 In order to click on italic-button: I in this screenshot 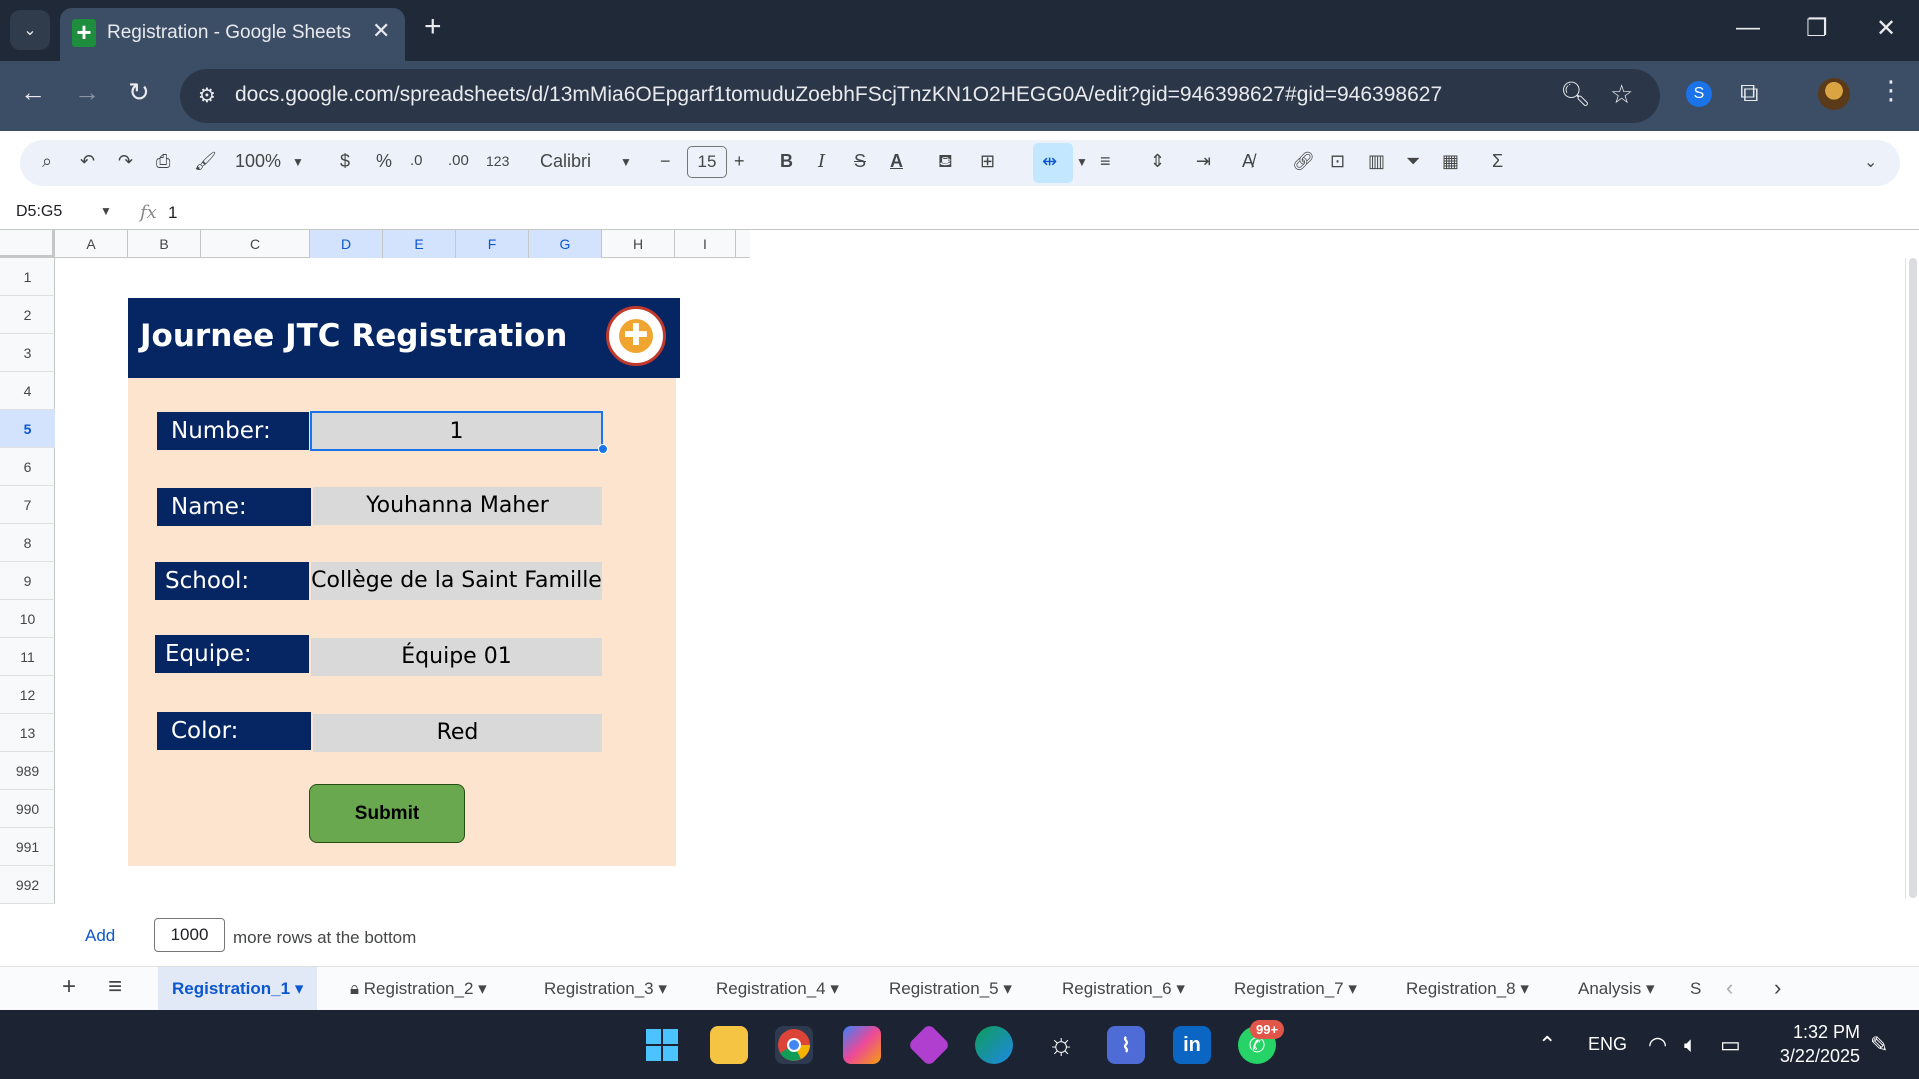, I will do `click(821, 161)`.